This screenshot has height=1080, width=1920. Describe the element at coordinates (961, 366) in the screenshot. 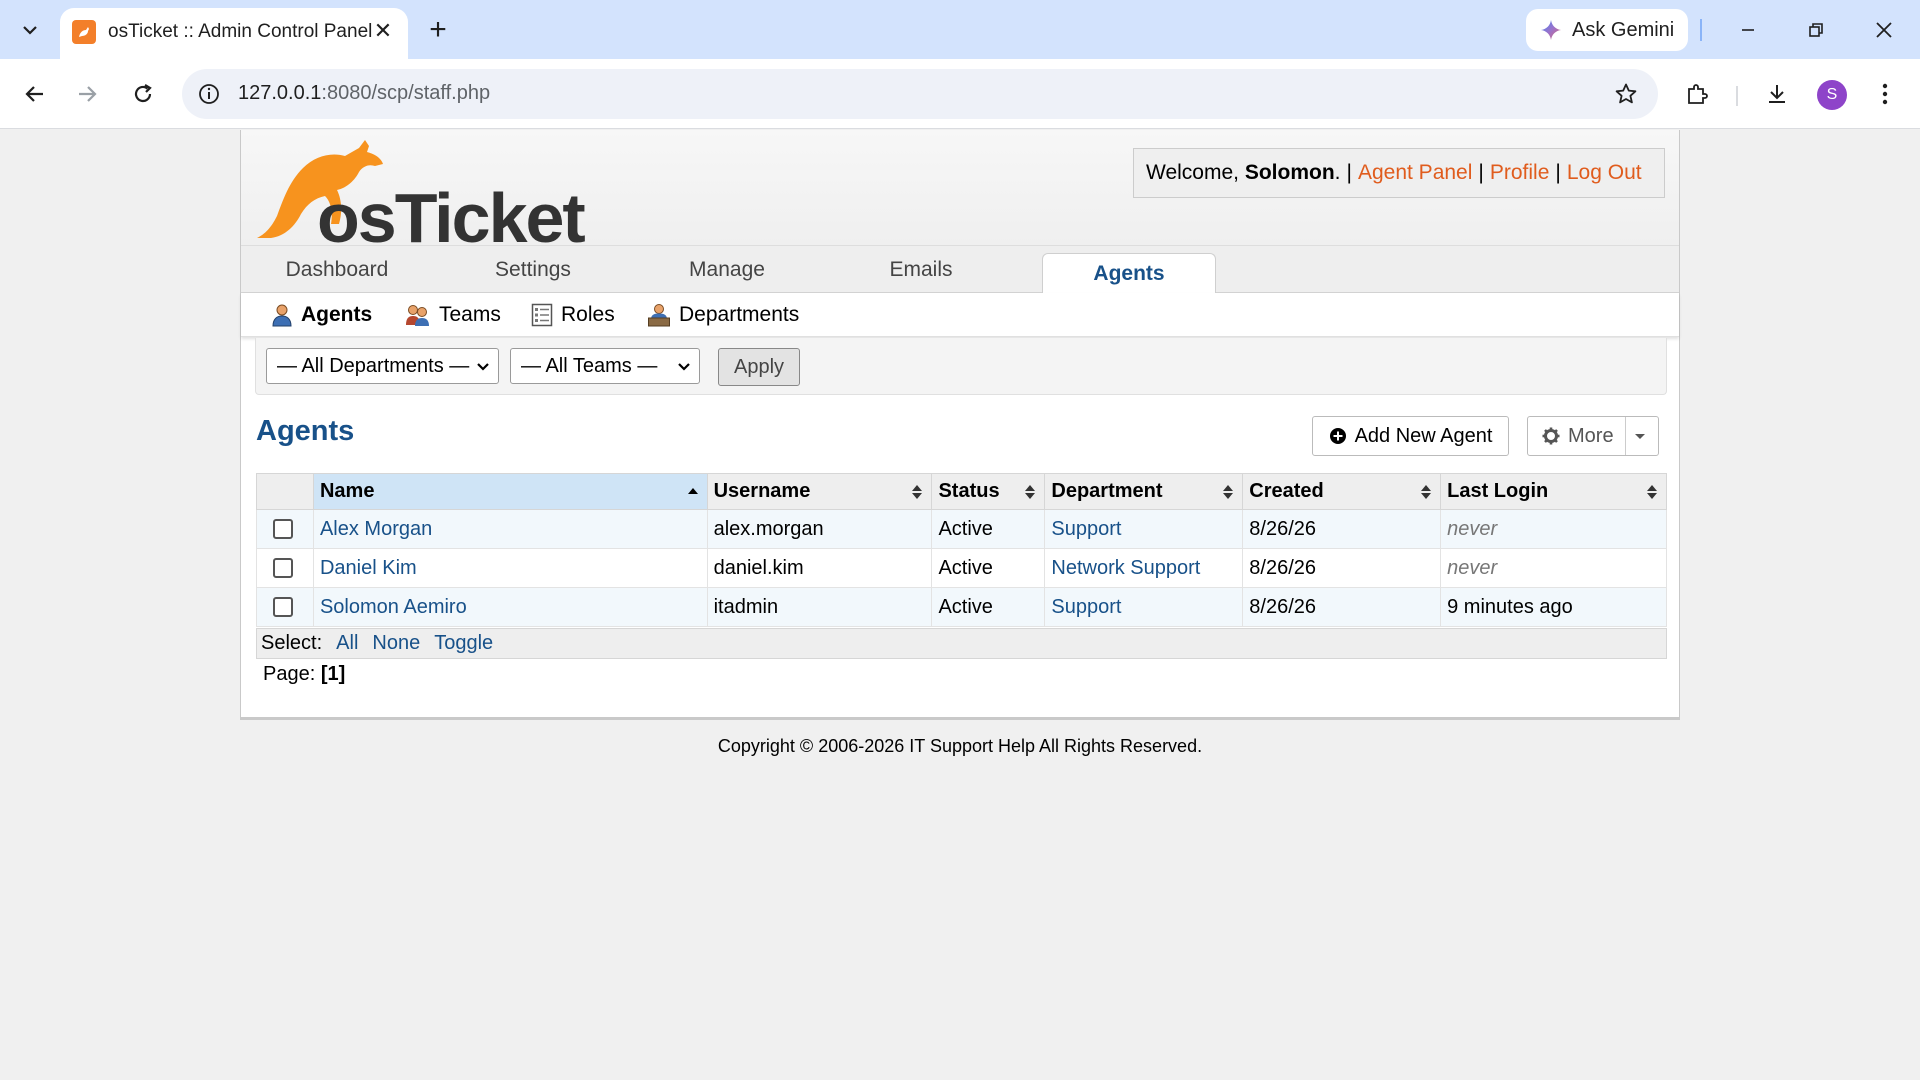

I see `filter-bar: — All Departments — — All Teams — Apply` at that location.